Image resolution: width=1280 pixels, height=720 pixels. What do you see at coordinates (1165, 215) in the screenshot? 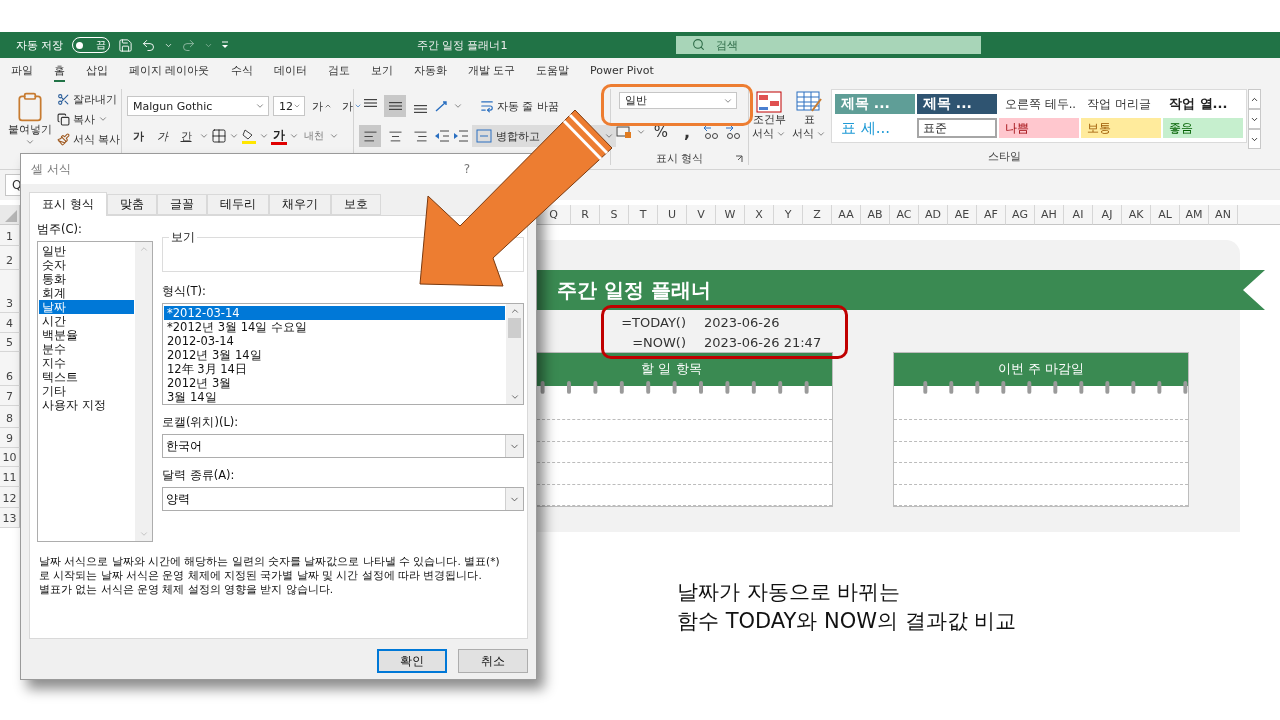
I see `column-header: AL` at bounding box center [1165, 215].